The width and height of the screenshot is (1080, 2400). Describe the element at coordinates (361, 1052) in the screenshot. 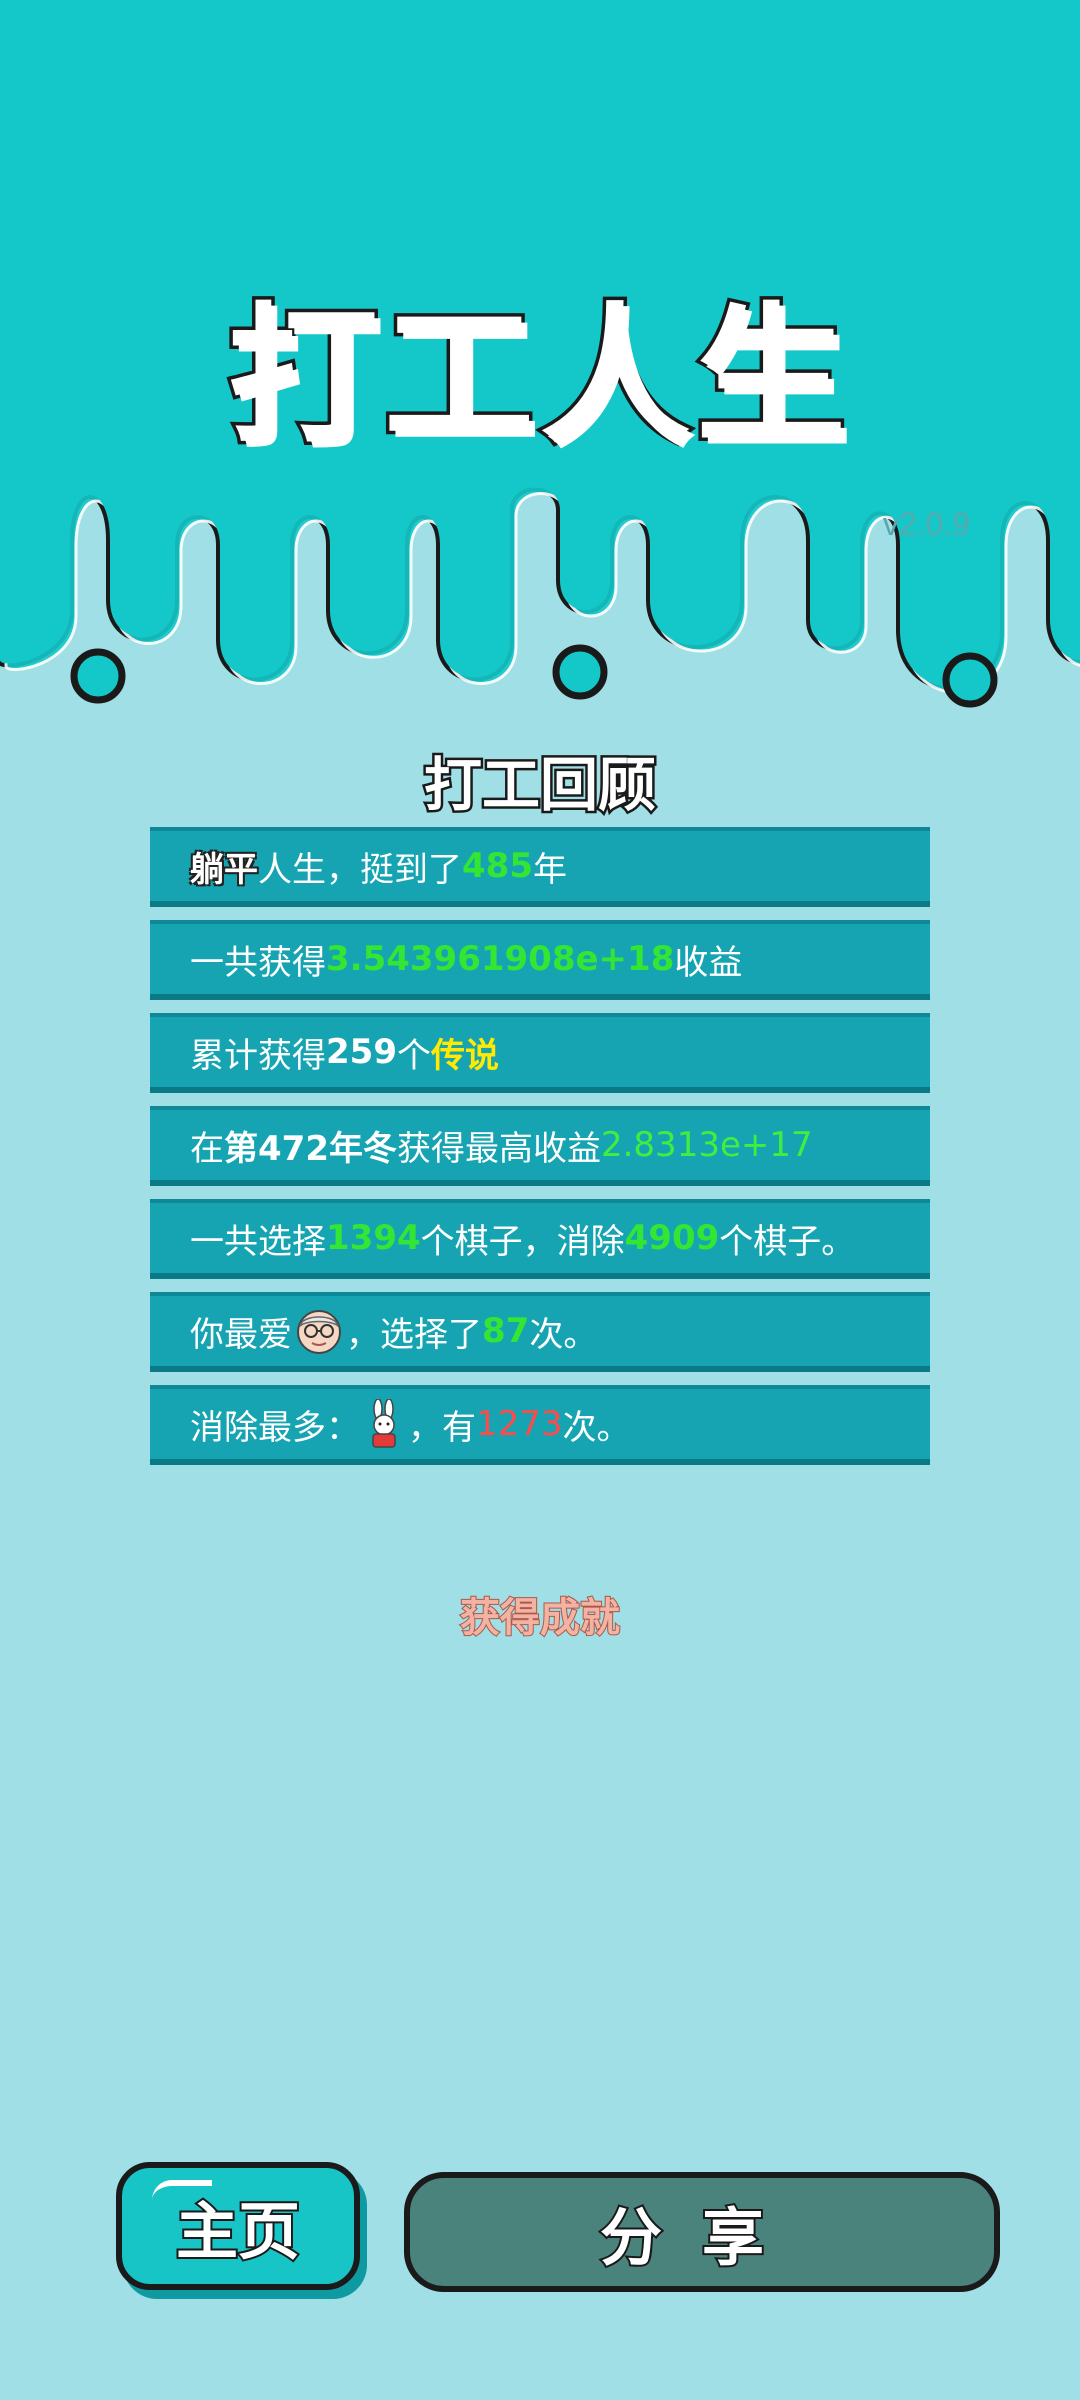

I see `legend-count: 259` at that location.